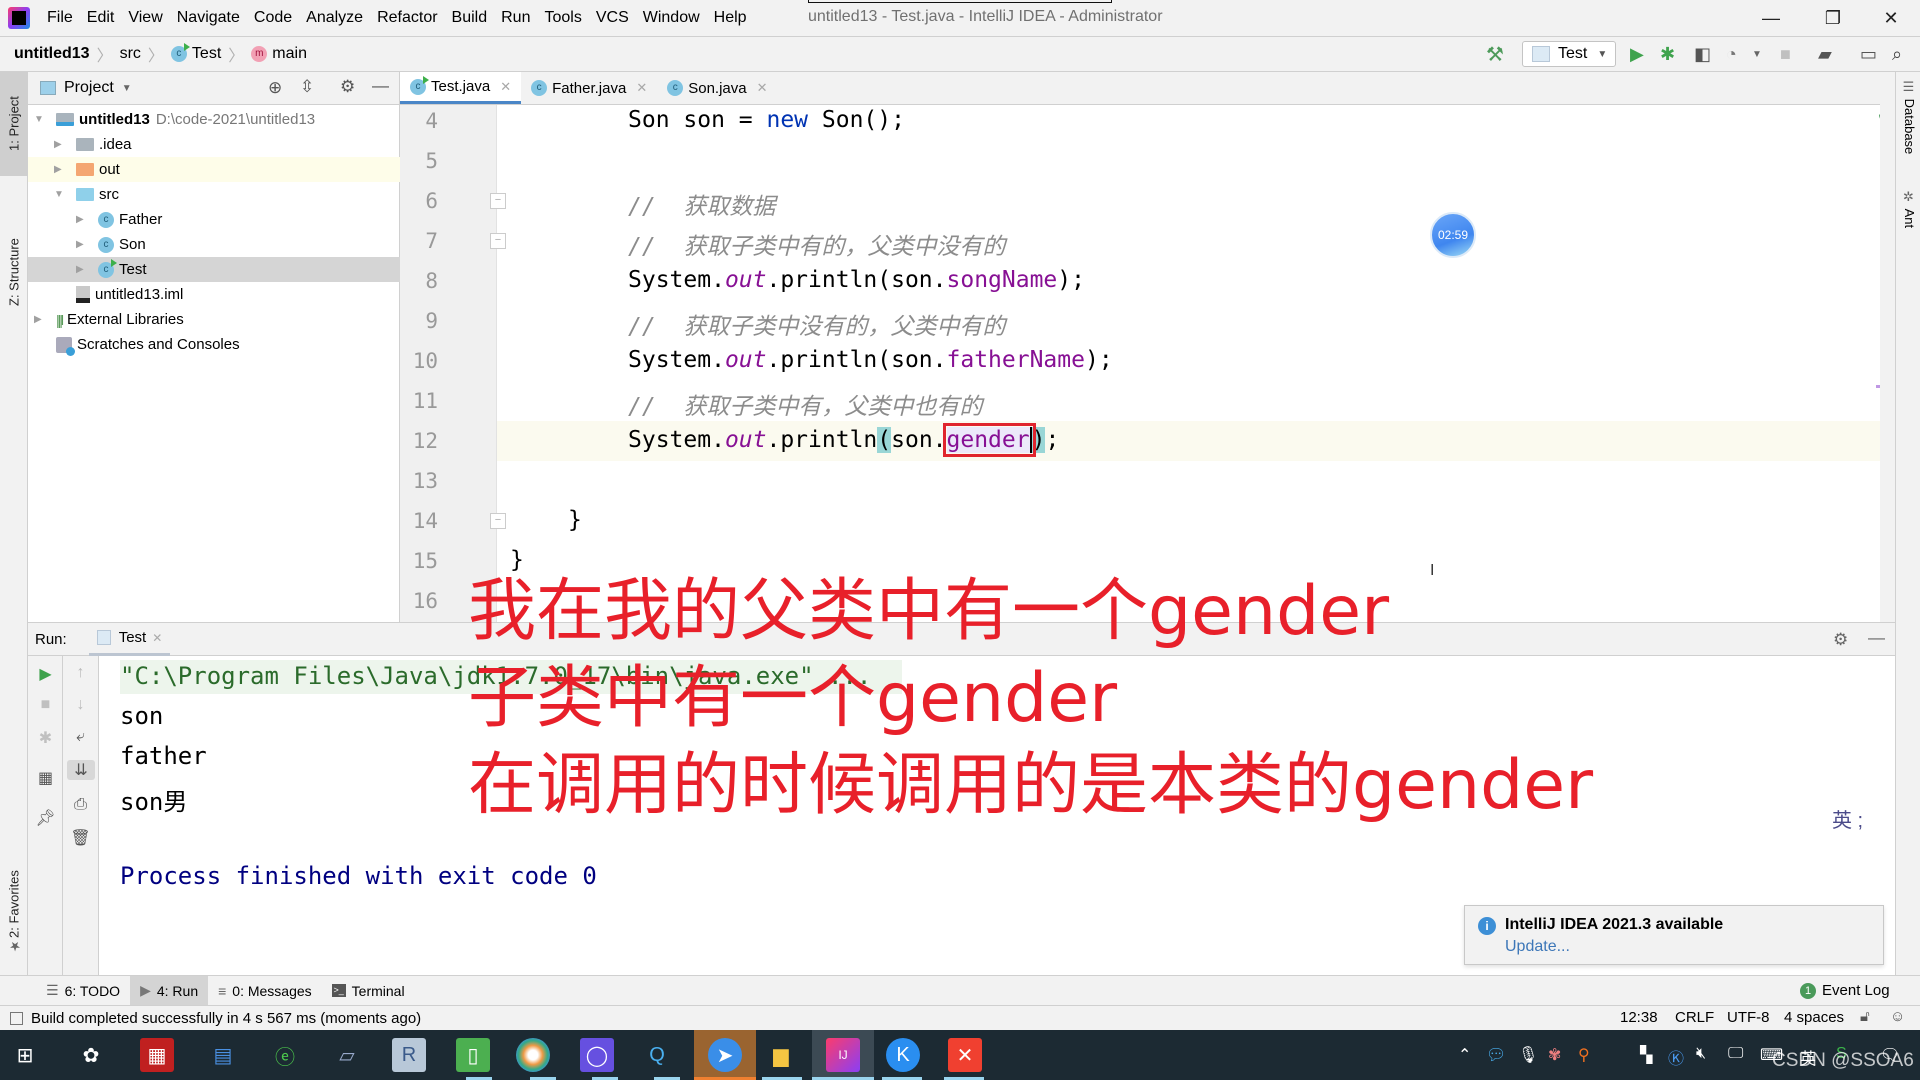 The width and height of the screenshot is (1920, 1080). What do you see at coordinates (45, 778) in the screenshot?
I see `restore-layout-icon: ▦` at bounding box center [45, 778].